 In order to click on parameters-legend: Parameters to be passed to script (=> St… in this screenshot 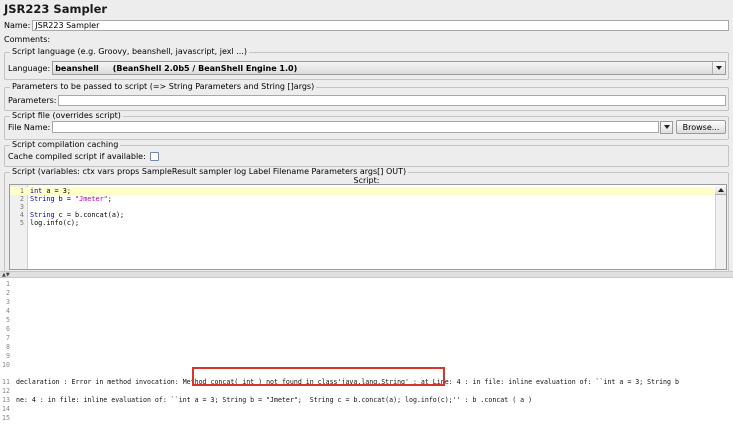, I will do `click(163, 86)`.